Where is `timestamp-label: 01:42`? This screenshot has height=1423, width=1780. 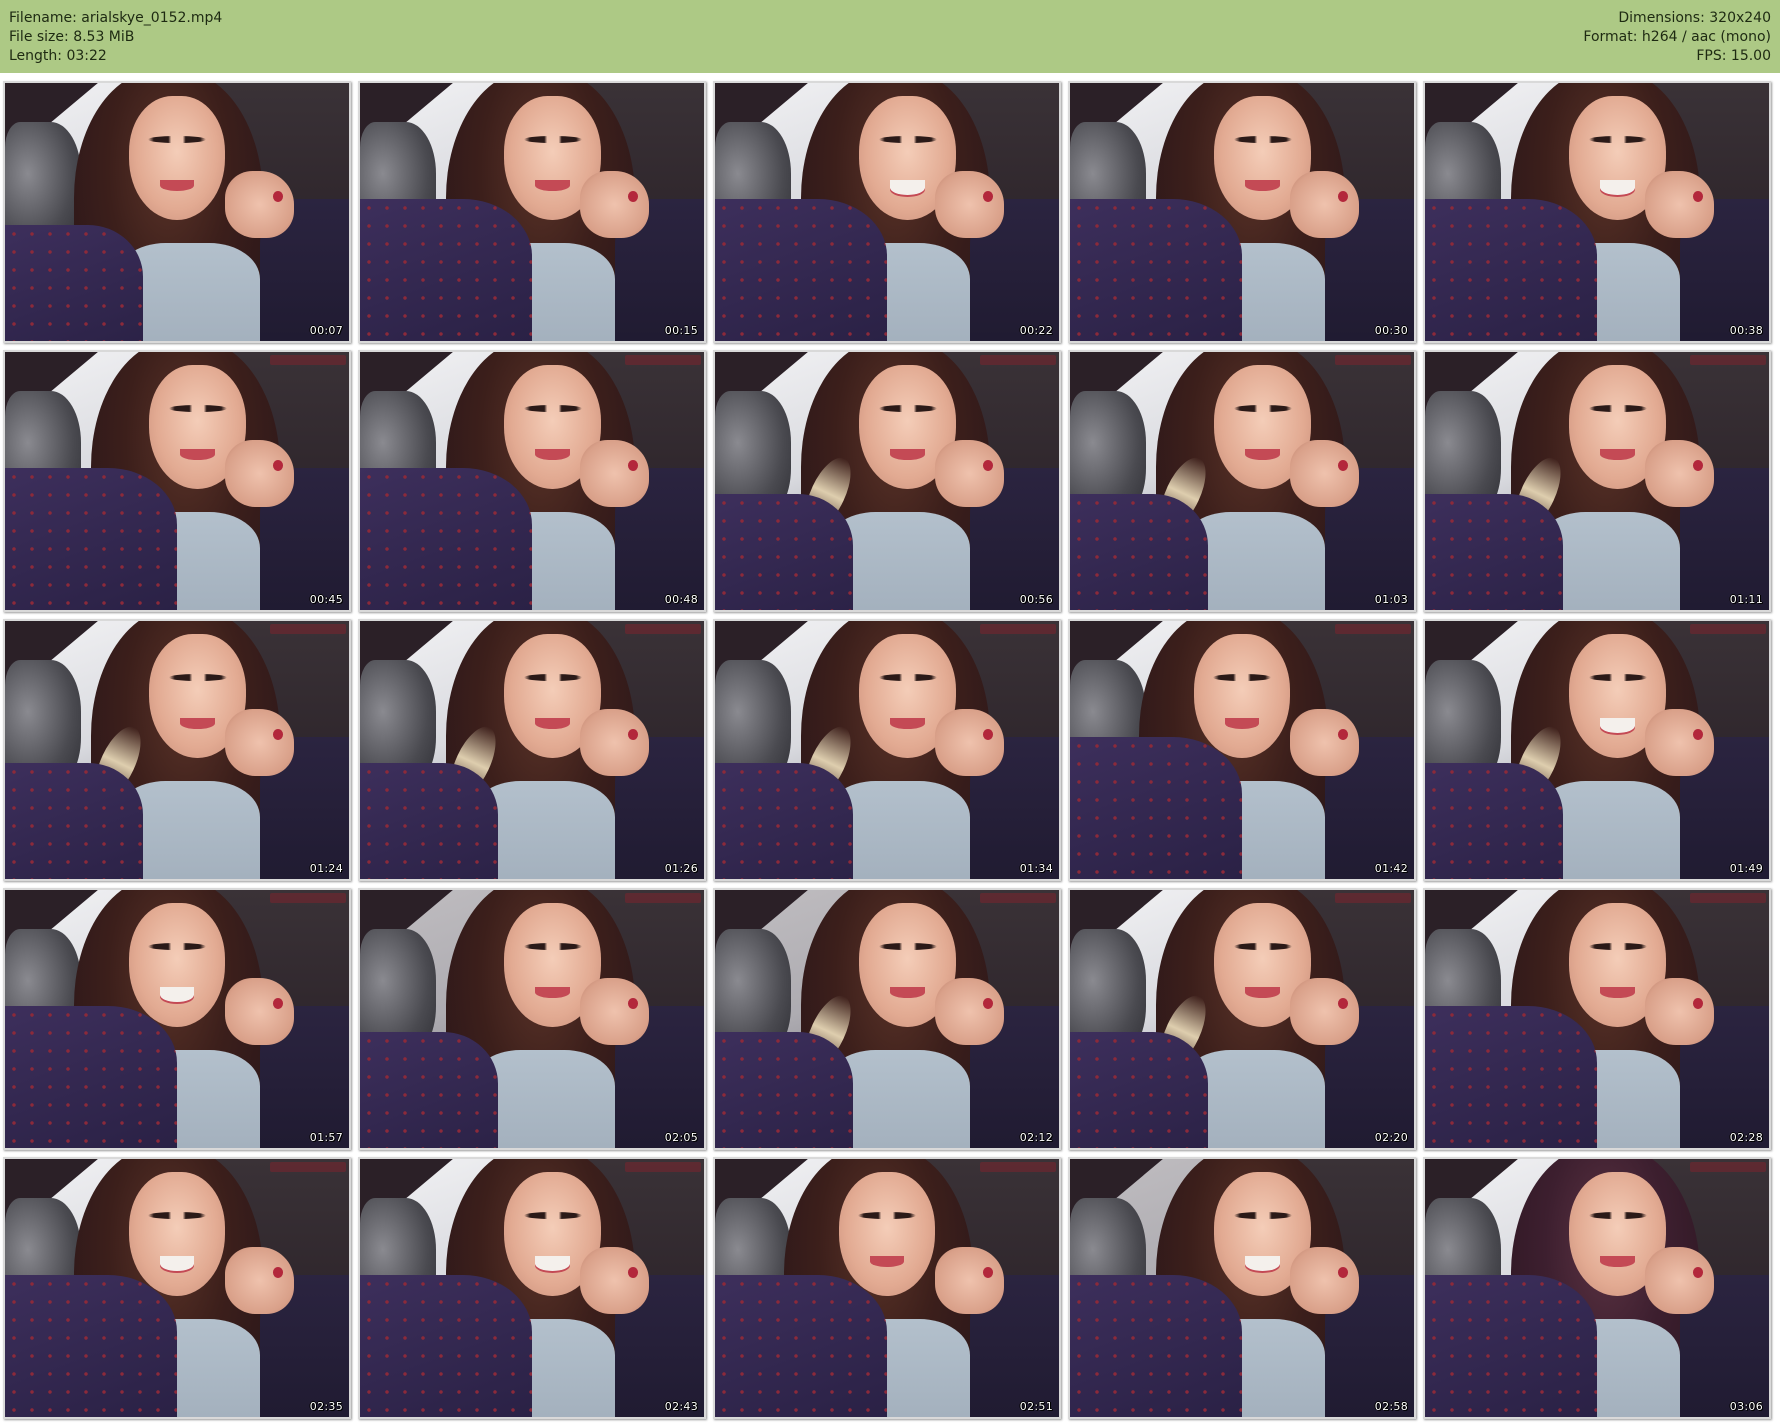 timestamp-label: 01:42 is located at coordinates (1391, 868).